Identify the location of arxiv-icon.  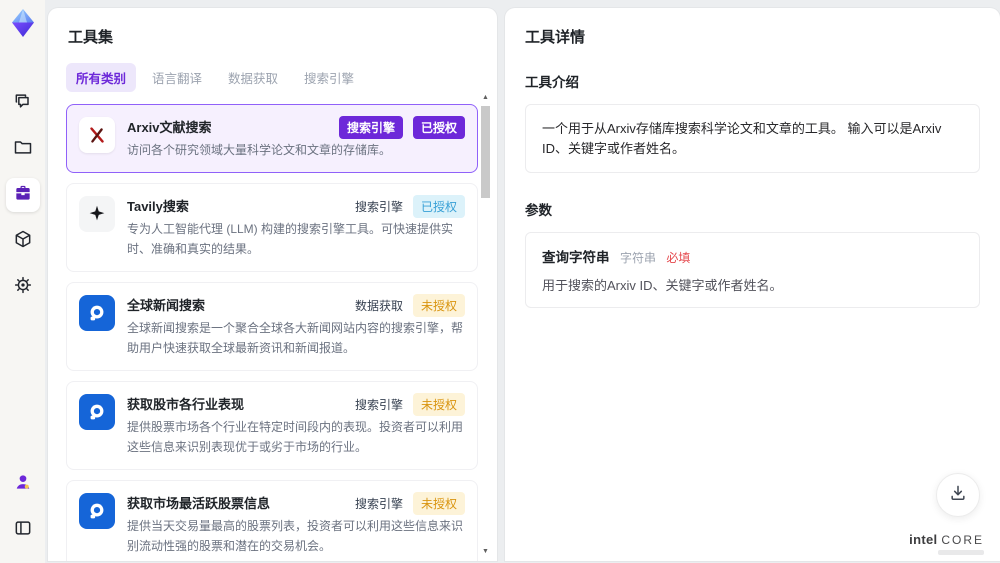
(97, 135).